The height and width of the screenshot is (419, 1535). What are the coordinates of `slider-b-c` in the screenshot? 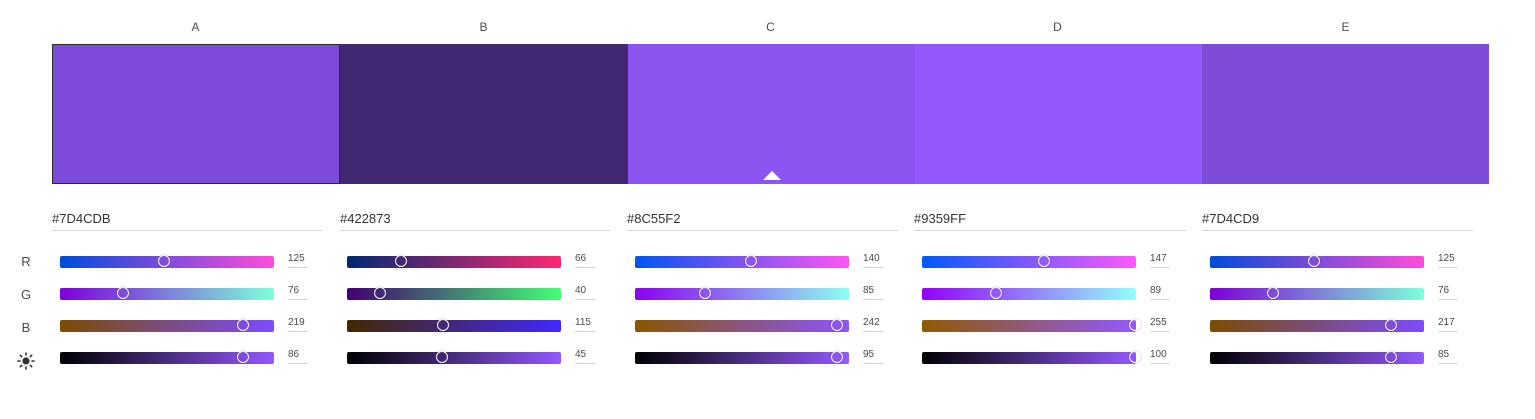 It's located at (742, 325).